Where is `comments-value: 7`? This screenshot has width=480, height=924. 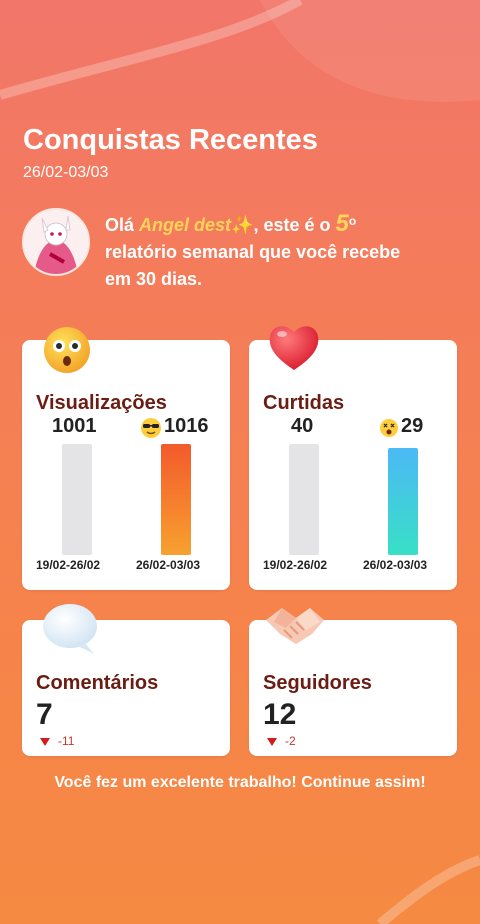 comments-value: 7 is located at coordinates (44, 714).